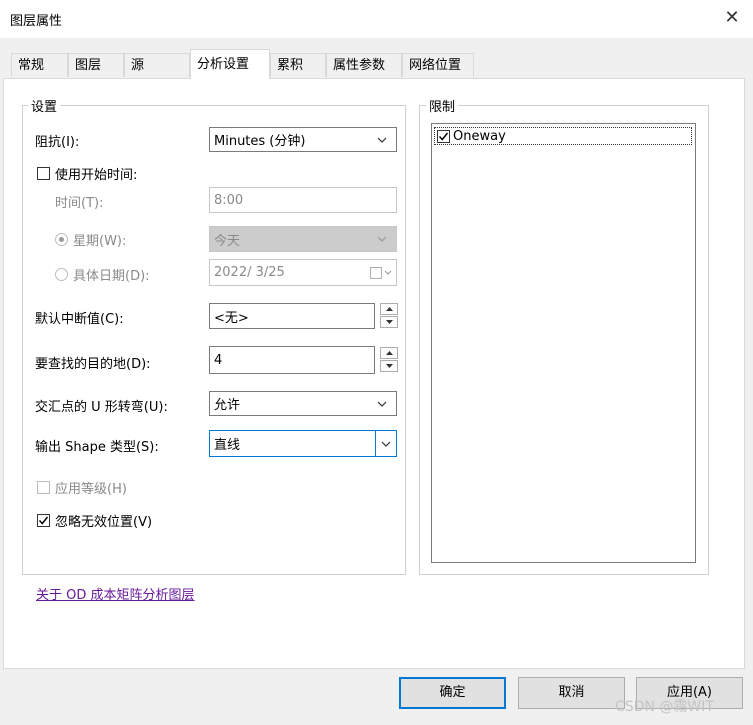  I want to click on cancel-button: 取消, so click(571, 693).